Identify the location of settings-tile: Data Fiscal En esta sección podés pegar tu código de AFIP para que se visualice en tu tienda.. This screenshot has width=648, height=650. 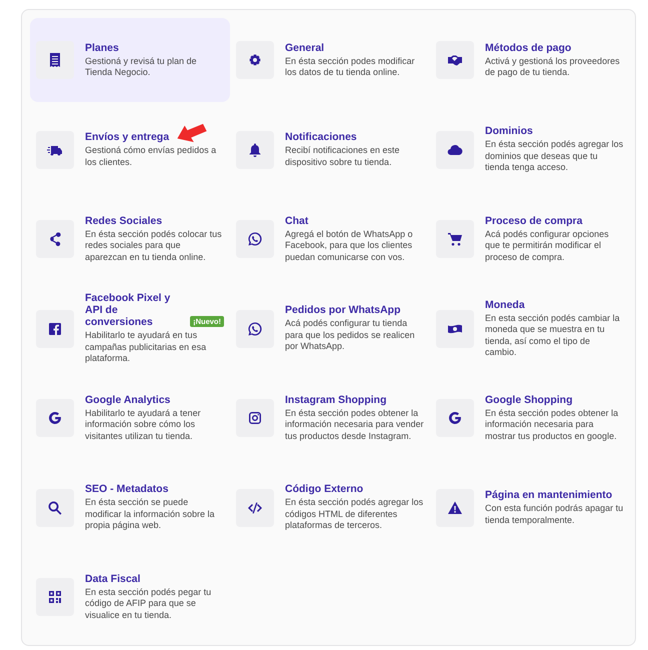
(130, 597).